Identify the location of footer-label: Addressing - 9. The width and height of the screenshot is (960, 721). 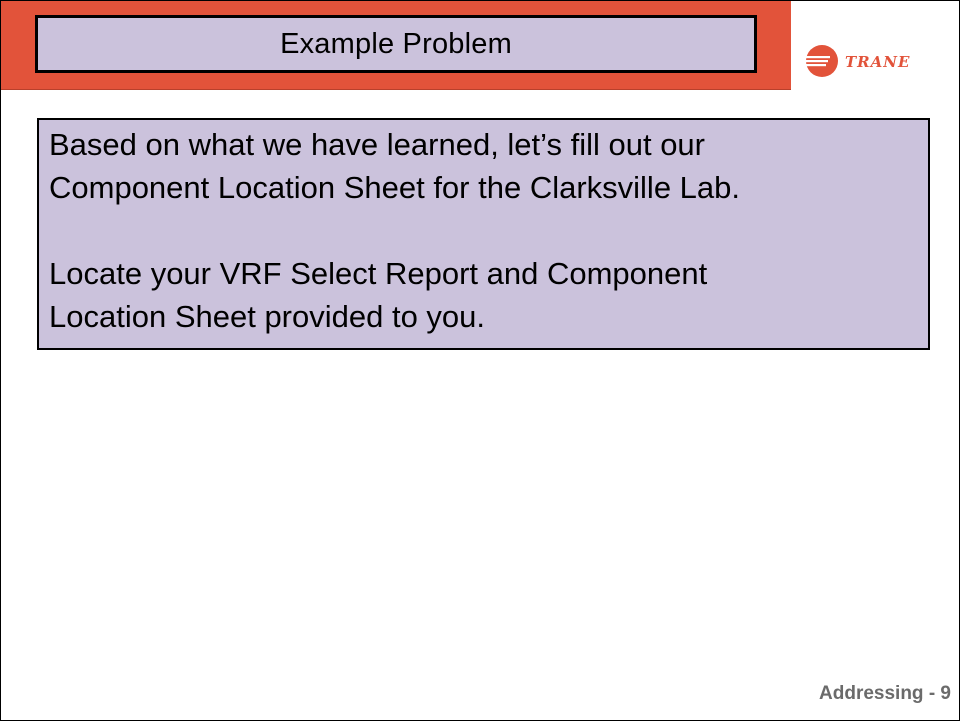
(885, 693).